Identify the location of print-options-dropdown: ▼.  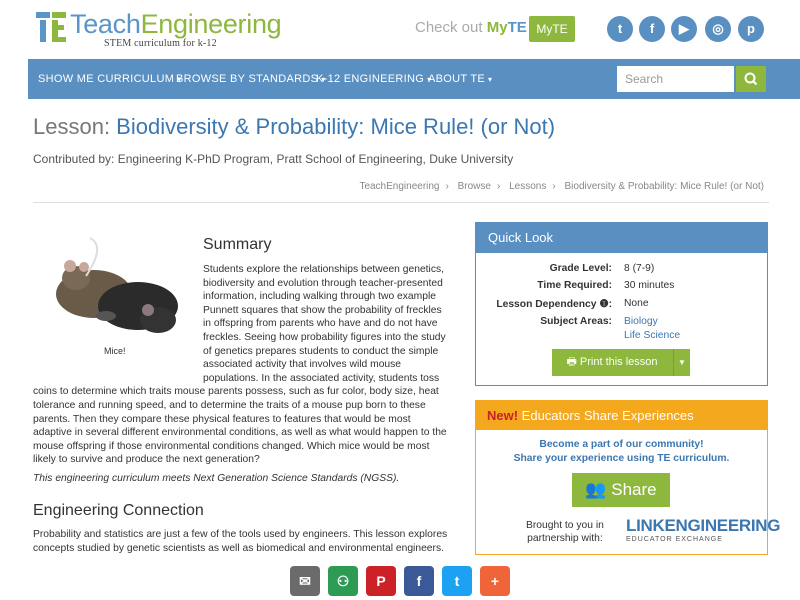
(681, 362).